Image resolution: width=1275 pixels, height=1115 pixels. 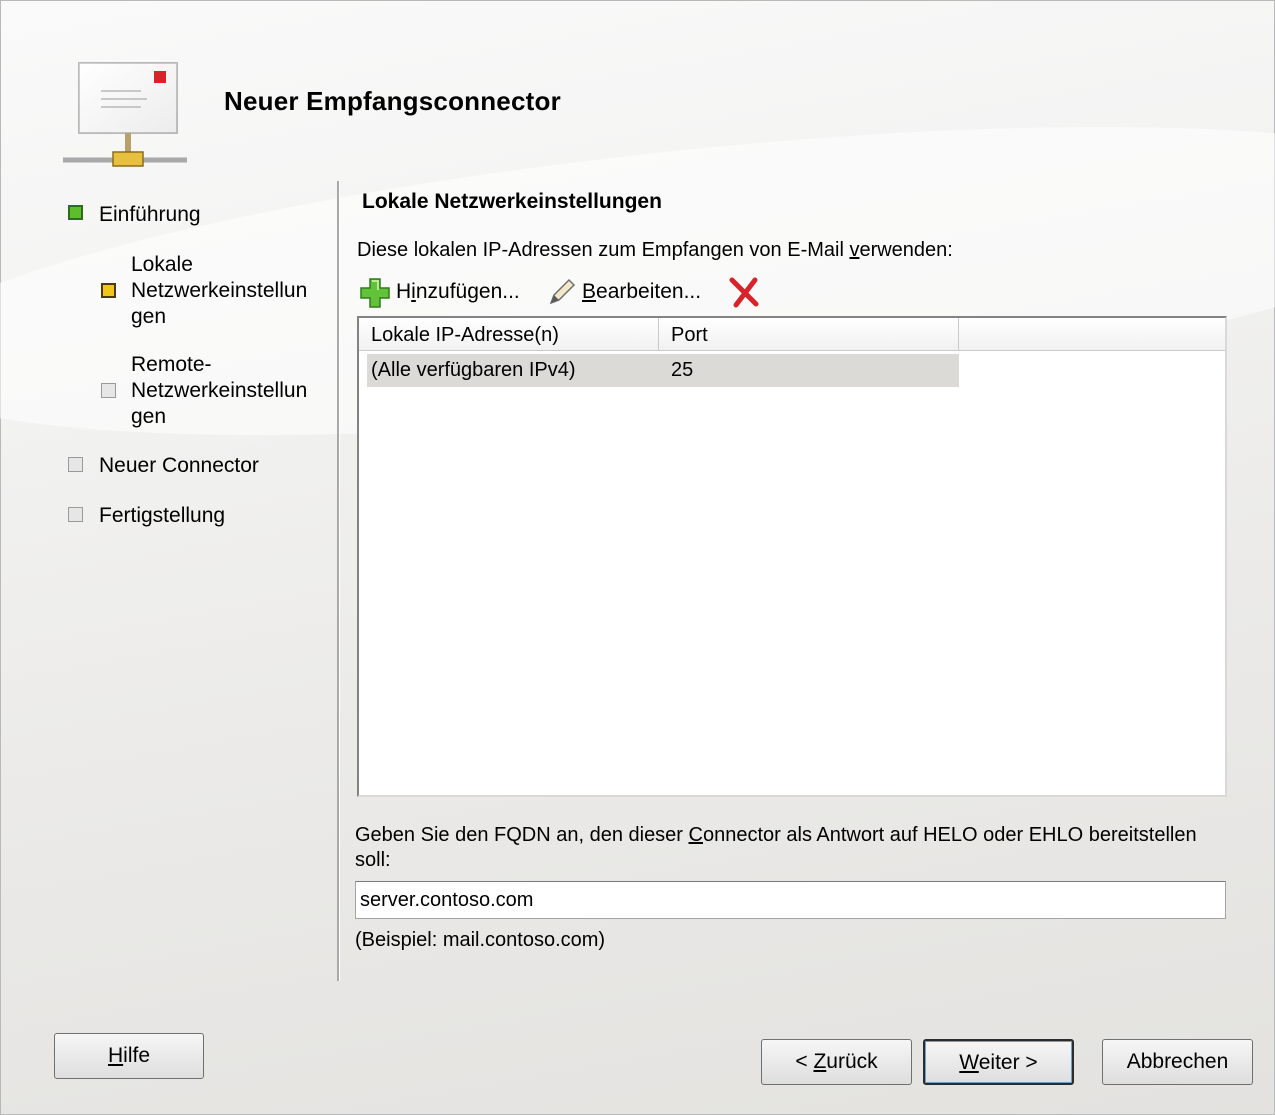 What do you see at coordinates (509, 334) in the screenshot?
I see `column-header-ip: Lokale IP-Adresse(n)` at bounding box center [509, 334].